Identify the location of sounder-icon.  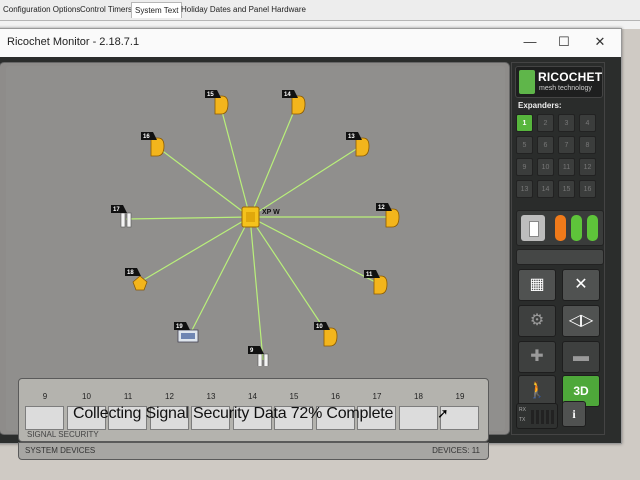
(140, 283).